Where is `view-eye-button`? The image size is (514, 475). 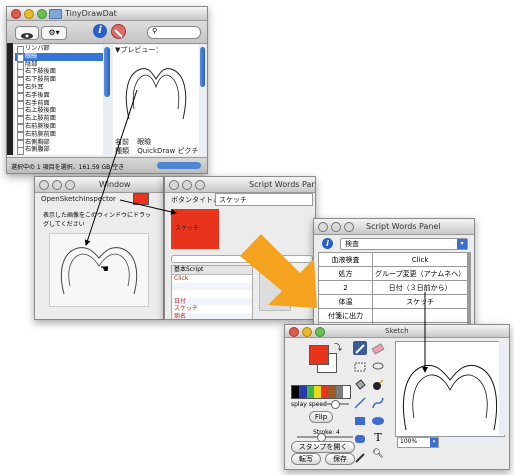
view-eye-button is located at coordinates (27, 33).